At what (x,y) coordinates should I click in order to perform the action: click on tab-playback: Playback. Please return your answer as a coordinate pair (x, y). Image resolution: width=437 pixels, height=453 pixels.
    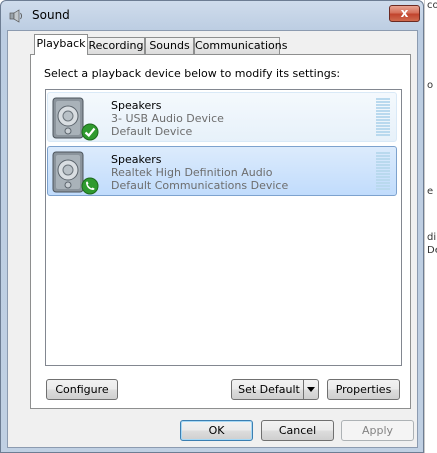
    Looking at the image, I should click on (61, 44).